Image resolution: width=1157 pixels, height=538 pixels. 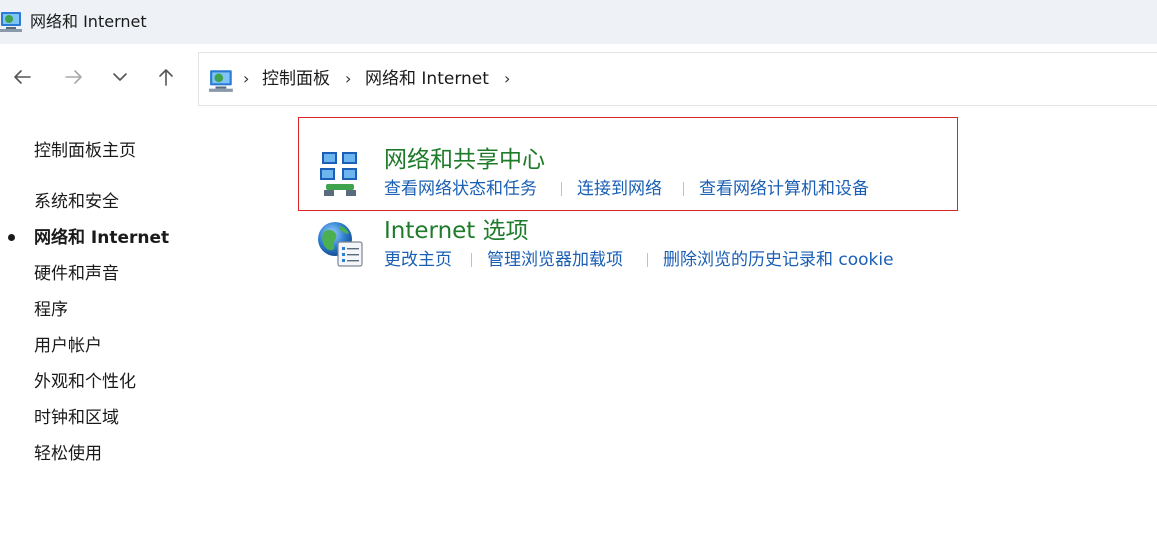 I want to click on title-bar: 网络和 Internet, so click(x=578, y=22).